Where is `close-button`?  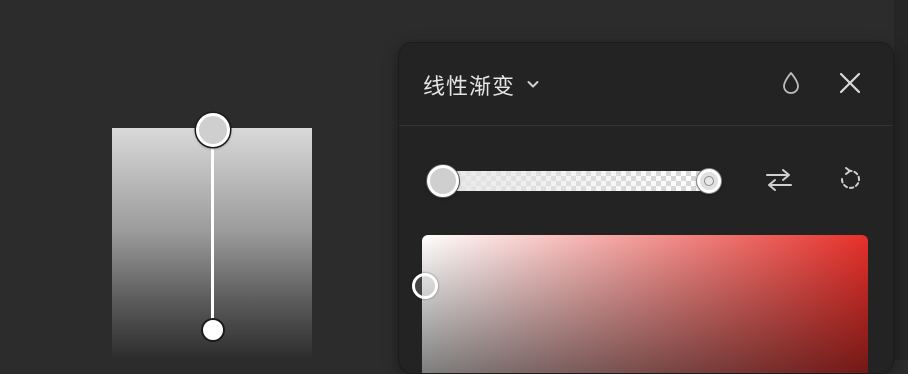 close-button is located at coordinates (850, 85).